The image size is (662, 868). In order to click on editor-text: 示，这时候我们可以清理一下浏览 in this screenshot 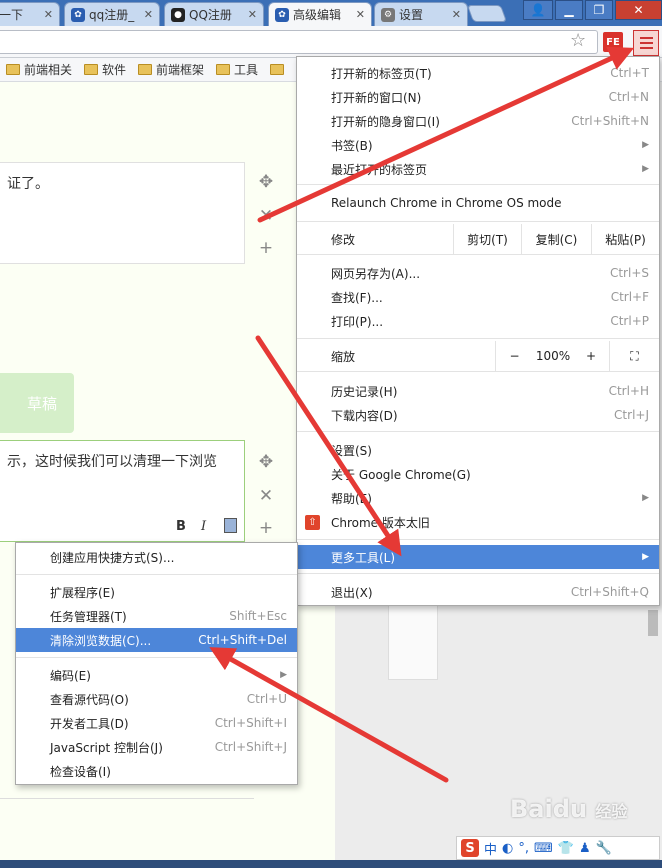, I will do `click(112, 462)`.